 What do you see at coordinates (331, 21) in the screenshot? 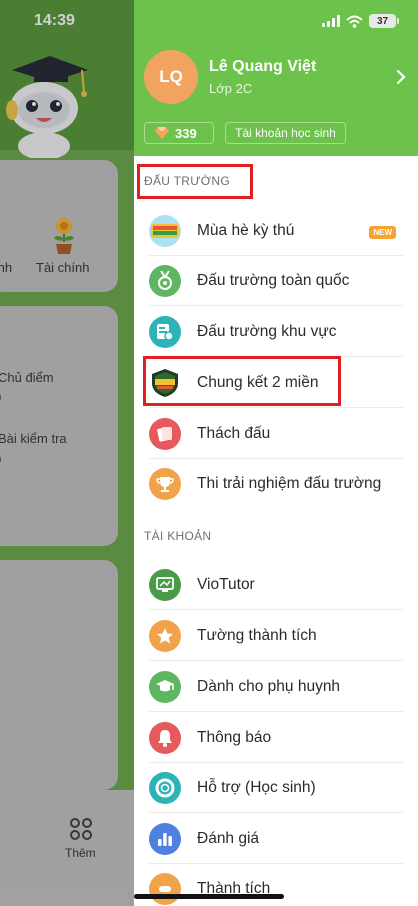
I see `signal-icon` at bounding box center [331, 21].